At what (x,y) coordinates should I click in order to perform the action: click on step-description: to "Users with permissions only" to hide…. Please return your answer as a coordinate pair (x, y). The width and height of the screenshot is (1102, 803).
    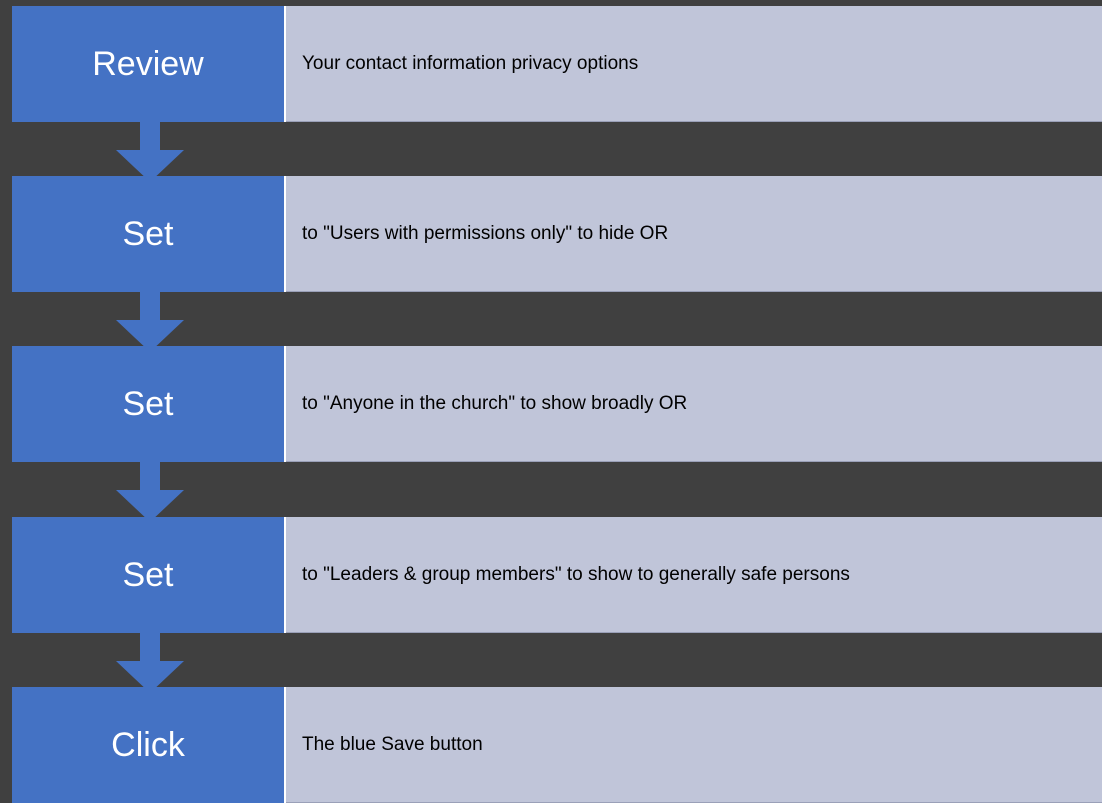
    Looking at the image, I should click on (694, 234).